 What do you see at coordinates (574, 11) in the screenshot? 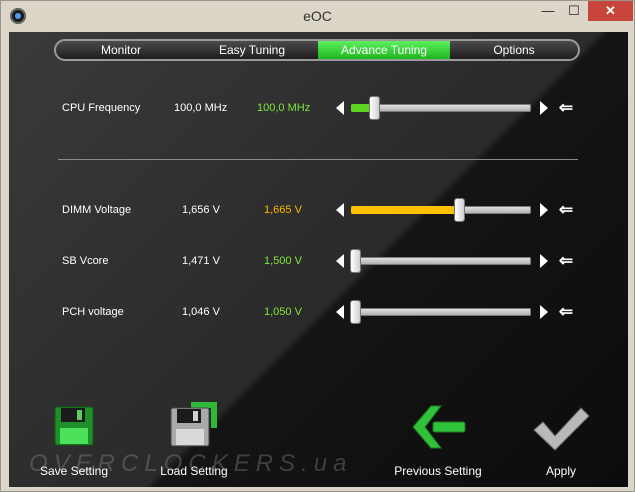
I see `maximize-button: ☐` at bounding box center [574, 11].